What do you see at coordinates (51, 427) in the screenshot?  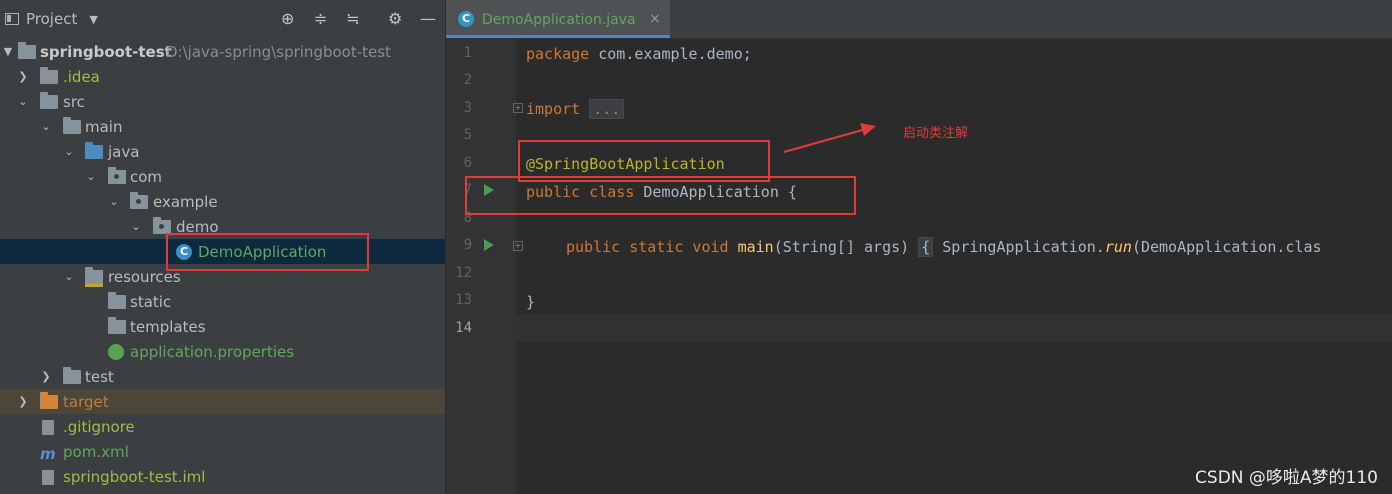 I see `gitignore-file-icon` at bounding box center [51, 427].